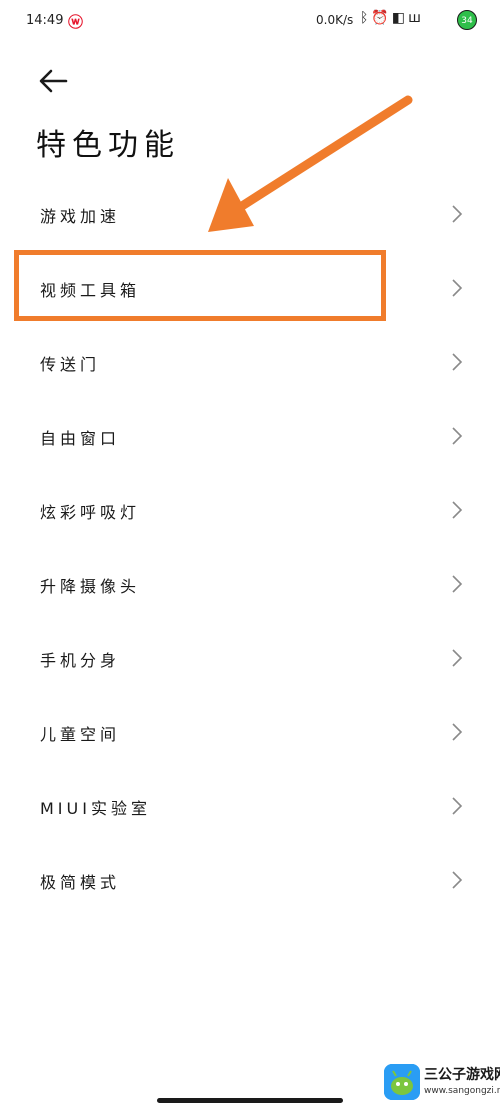 The height and width of the screenshot is (1111, 500). I want to click on watermark-title: 三公子游戏网, so click(462, 1075).